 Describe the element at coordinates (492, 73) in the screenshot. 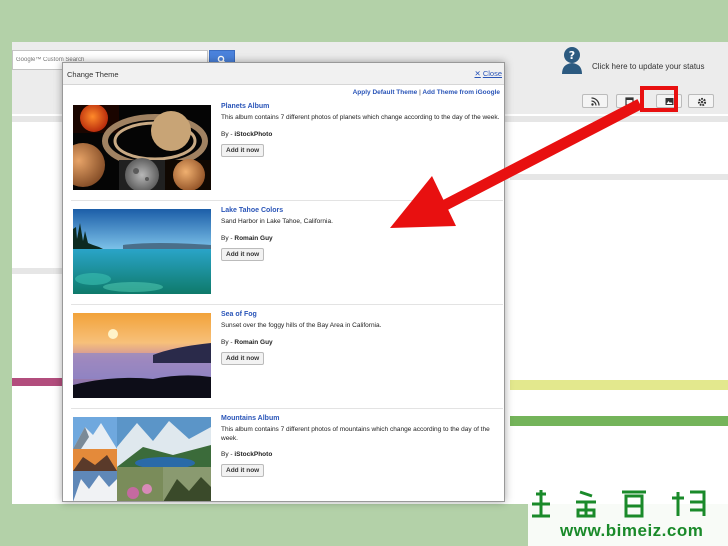

I see `close-label: Close` at that location.